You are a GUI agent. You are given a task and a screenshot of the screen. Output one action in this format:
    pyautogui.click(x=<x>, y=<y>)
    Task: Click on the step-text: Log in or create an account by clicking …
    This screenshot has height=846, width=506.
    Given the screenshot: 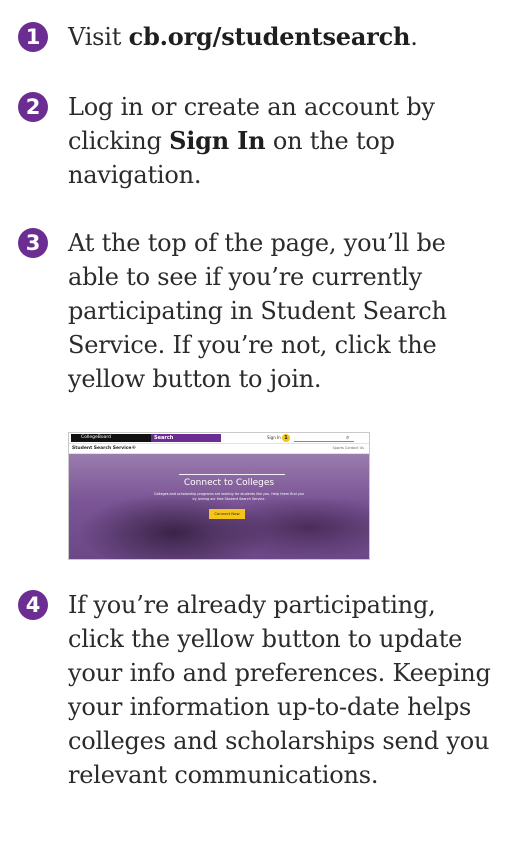 What is the action you would take?
    pyautogui.click(x=273, y=141)
    